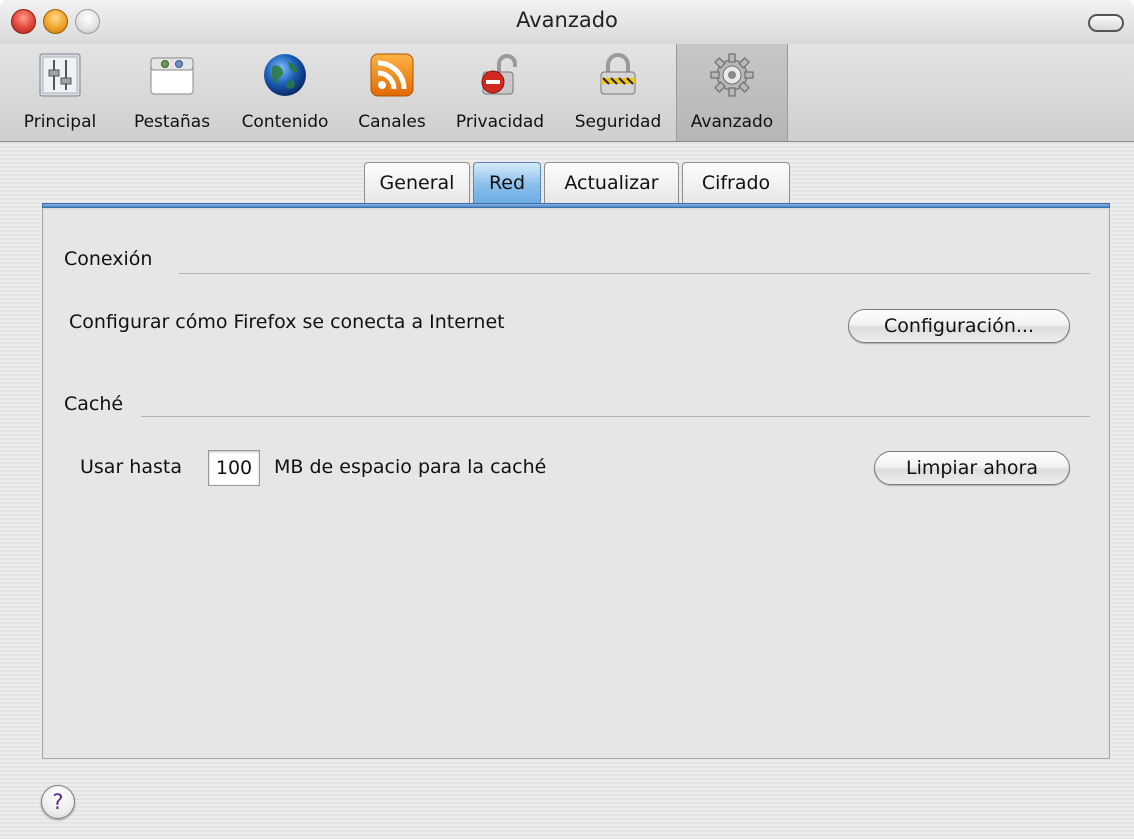 This screenshot has width=1134, height=839. I want to click on toolbar-item-label: Seguridad, so click(618, 122).